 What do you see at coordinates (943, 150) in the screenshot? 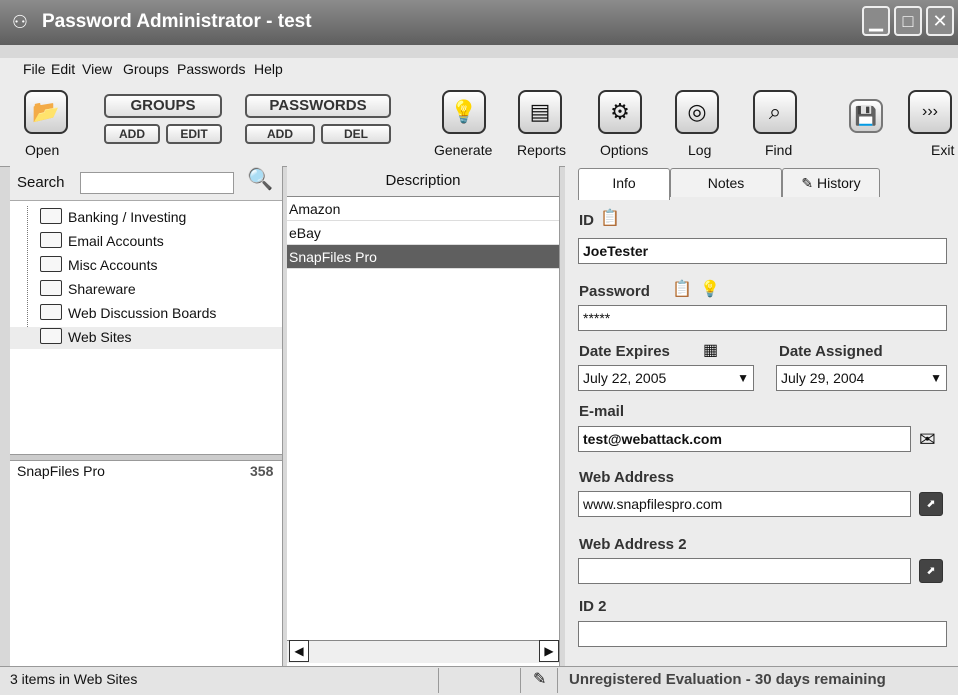
I see `exit-label: Exit` at bounding box center [943, 150].